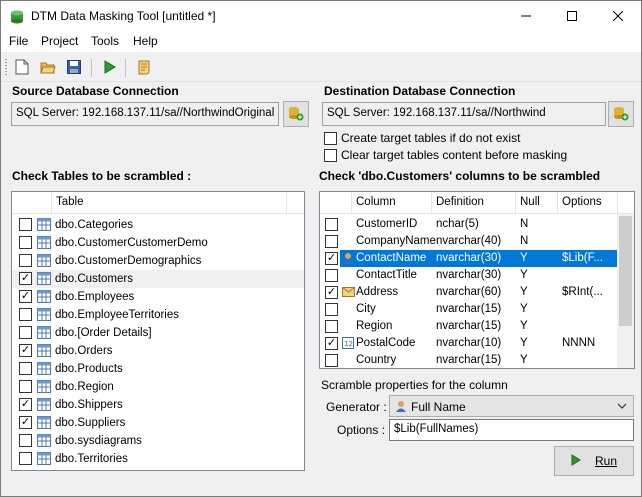  I want to click on run-toolbar-button, so click(110, 68).